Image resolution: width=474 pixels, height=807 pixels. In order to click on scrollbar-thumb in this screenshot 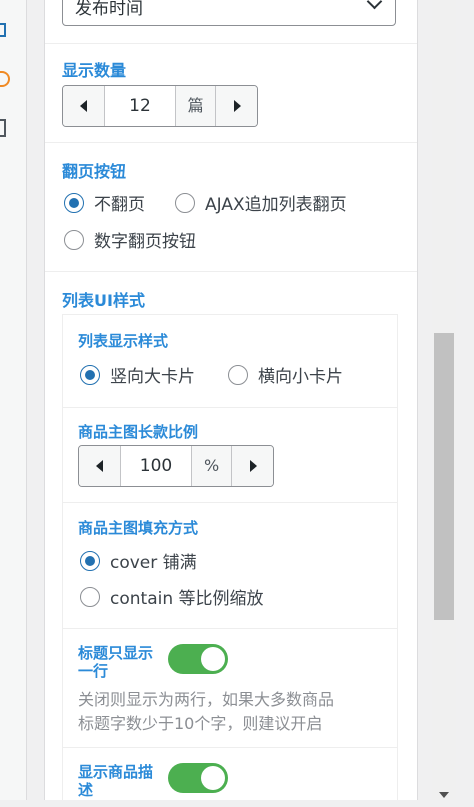, I will do `click(444, 476)`.